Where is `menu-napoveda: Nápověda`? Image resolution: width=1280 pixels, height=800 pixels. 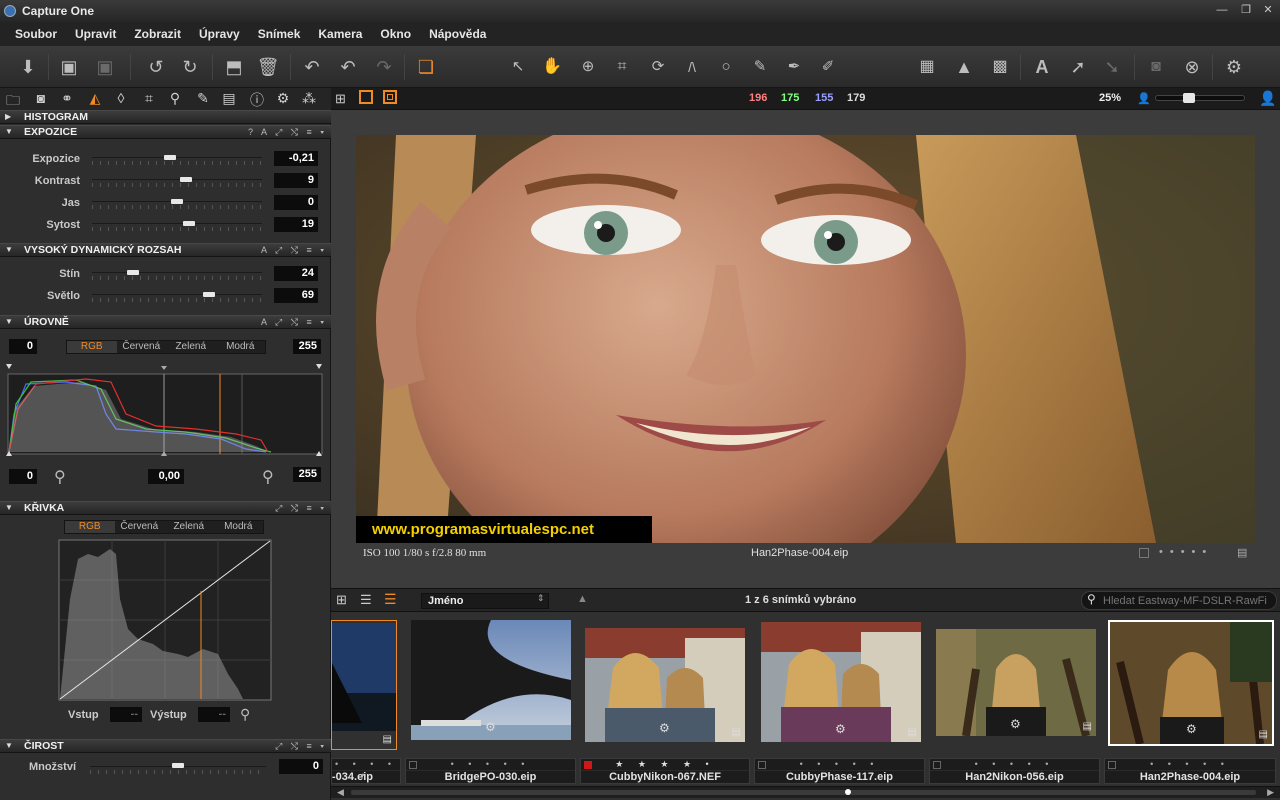
menu-napoveda: Nápověda is located at coordinates (457, 34).